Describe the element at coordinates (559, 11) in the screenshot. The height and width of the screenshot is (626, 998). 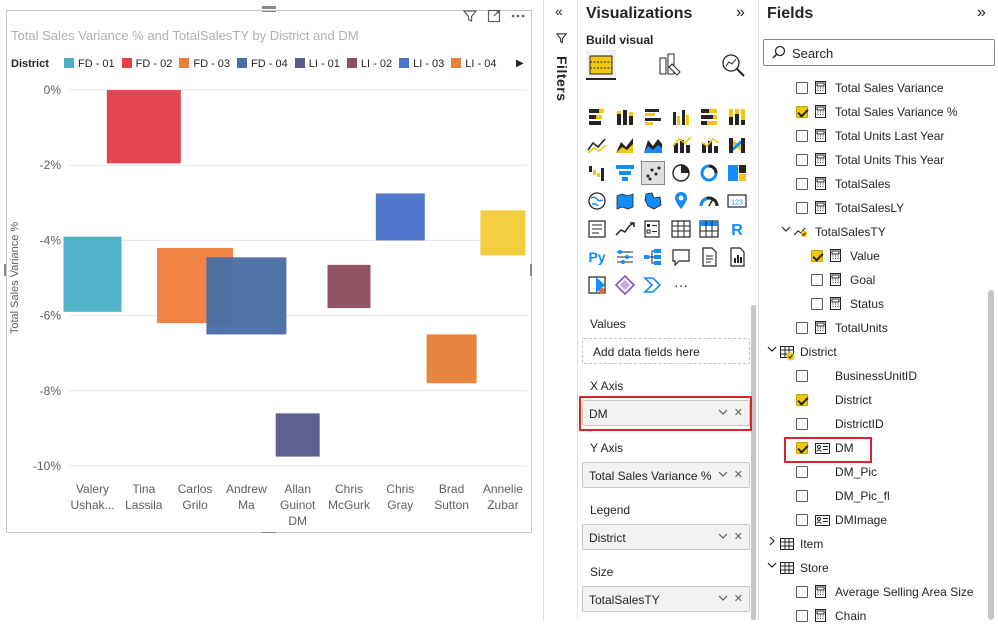
I see `expand-filters-chevron-icon: «` at that location.